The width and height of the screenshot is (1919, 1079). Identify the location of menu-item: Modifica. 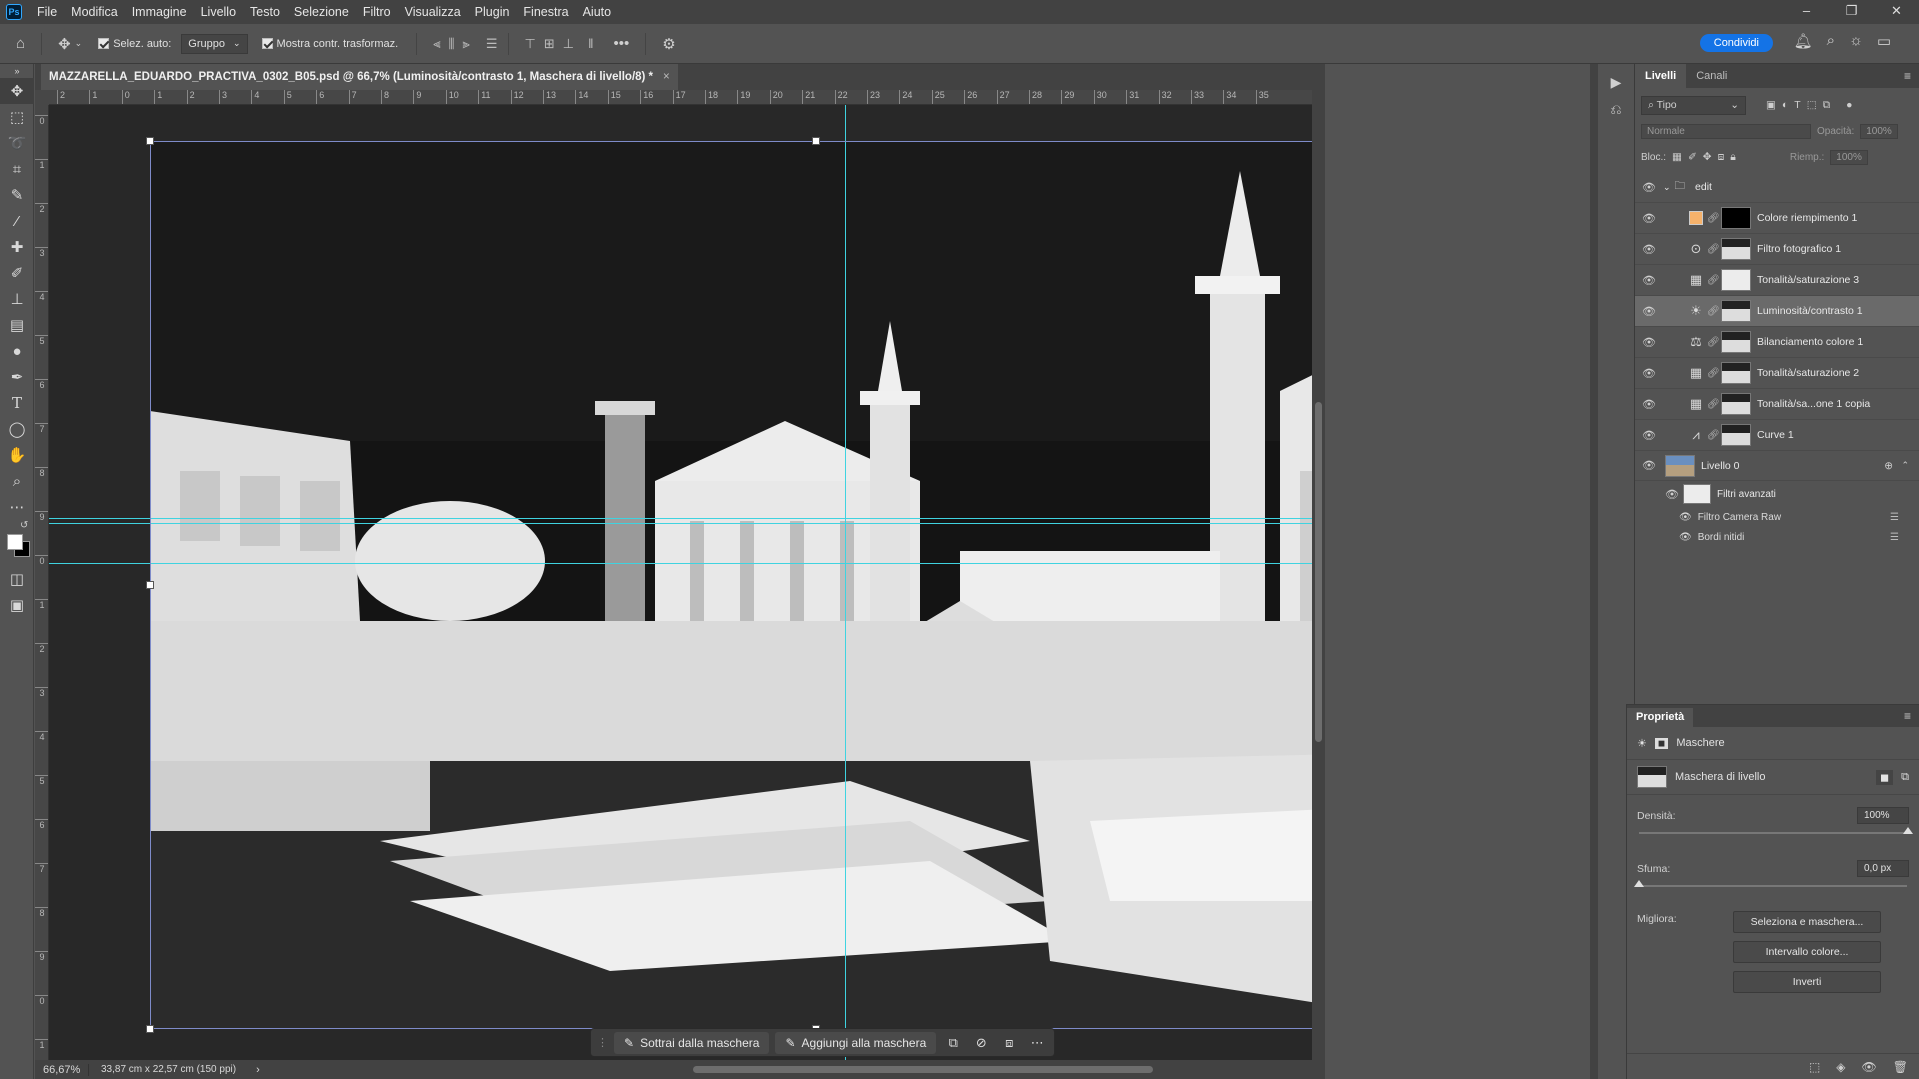
(94, 12).